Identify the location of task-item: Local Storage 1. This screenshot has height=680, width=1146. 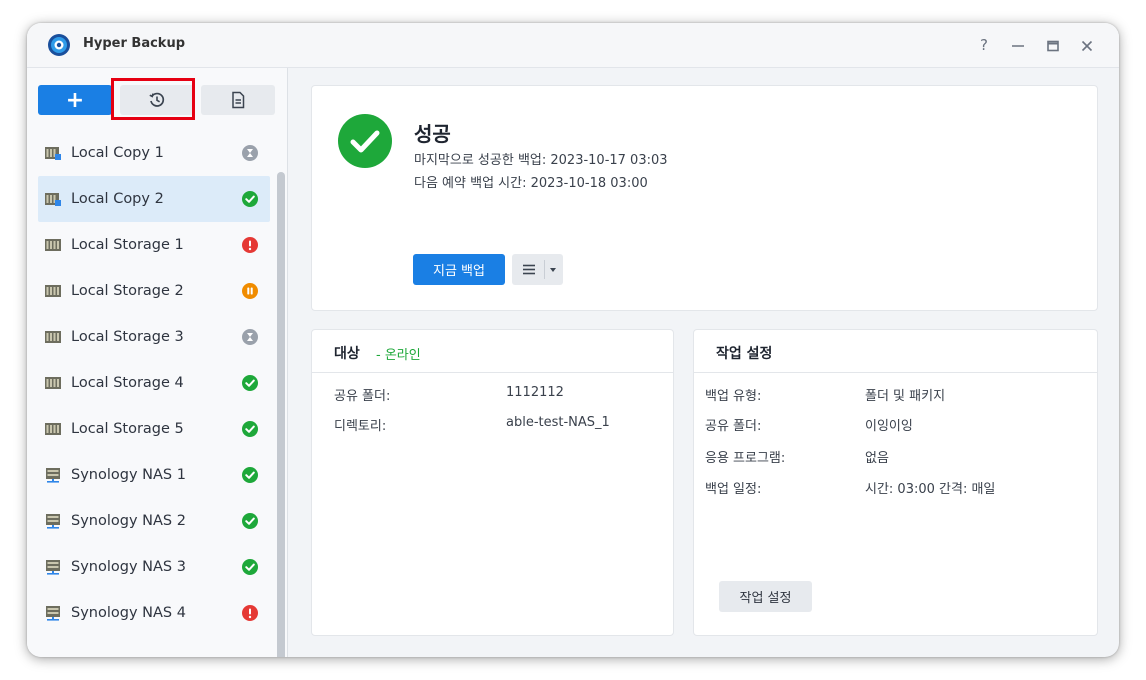
(154, 245).